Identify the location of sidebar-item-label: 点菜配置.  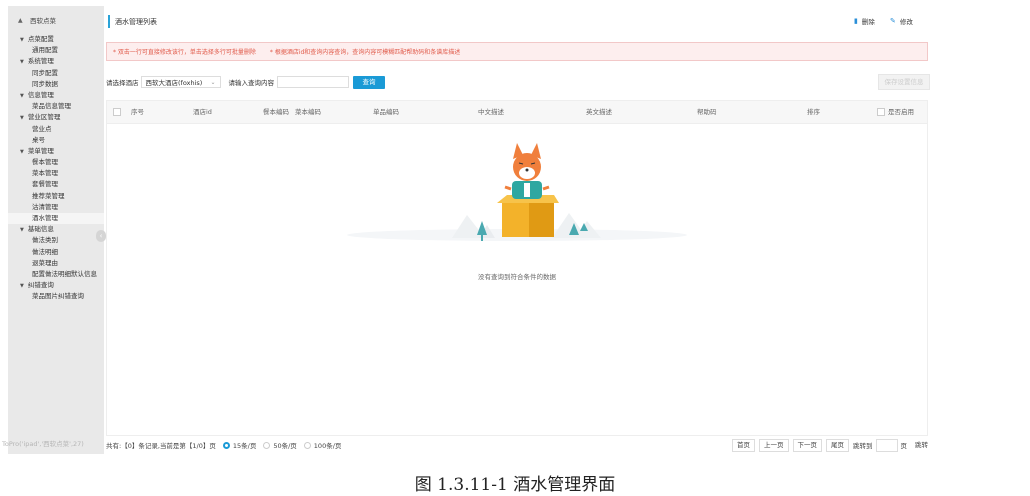
(40, 39).